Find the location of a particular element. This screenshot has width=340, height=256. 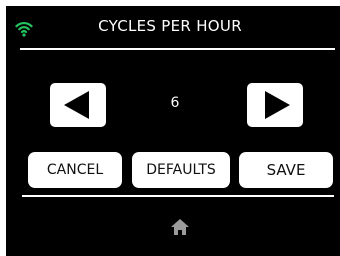

footer-divider is located at coordinates (178, 196).